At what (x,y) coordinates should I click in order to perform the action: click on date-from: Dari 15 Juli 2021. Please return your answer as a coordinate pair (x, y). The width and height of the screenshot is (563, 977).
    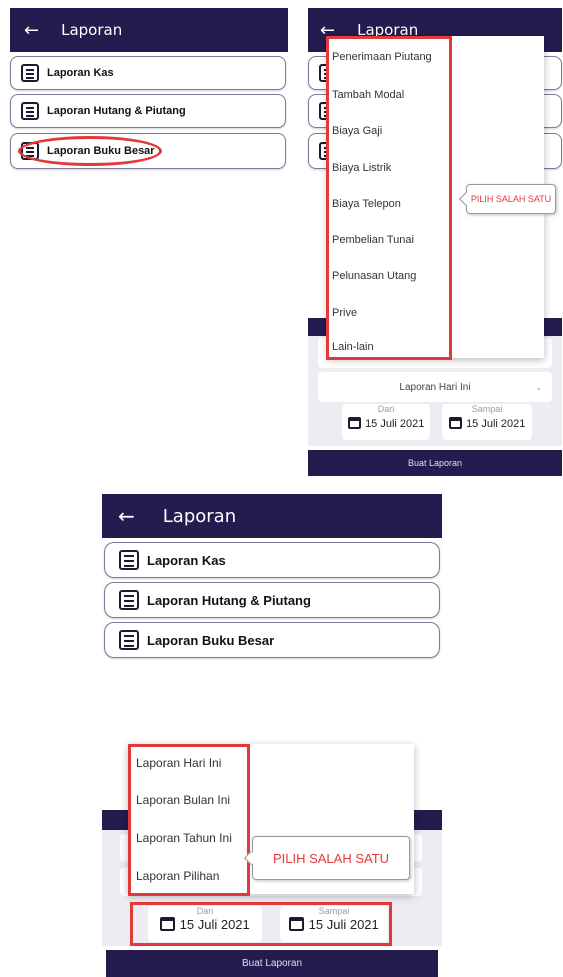
    Looking at the image, I should click on (386, 422).